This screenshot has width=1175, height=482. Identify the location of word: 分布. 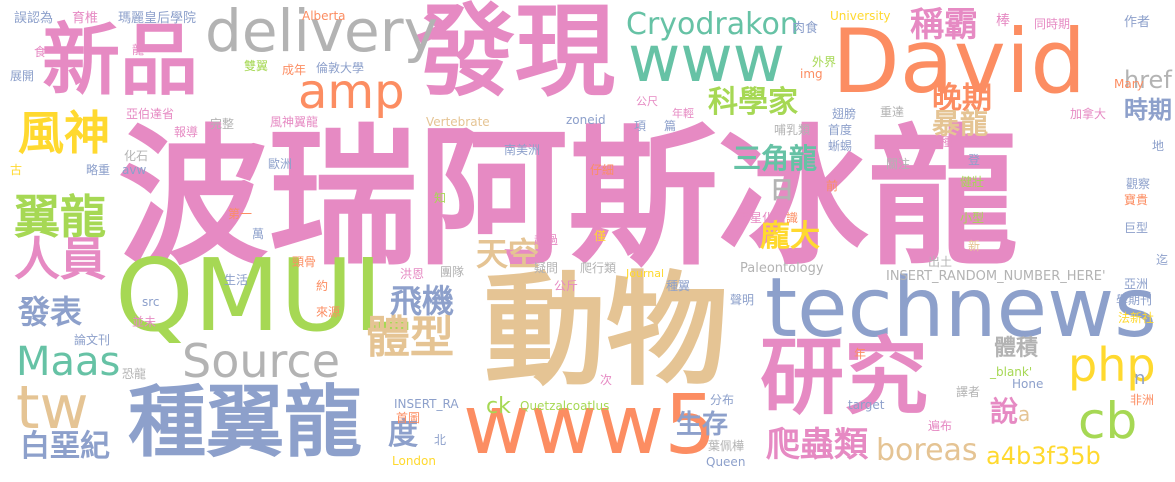
(722, 400).